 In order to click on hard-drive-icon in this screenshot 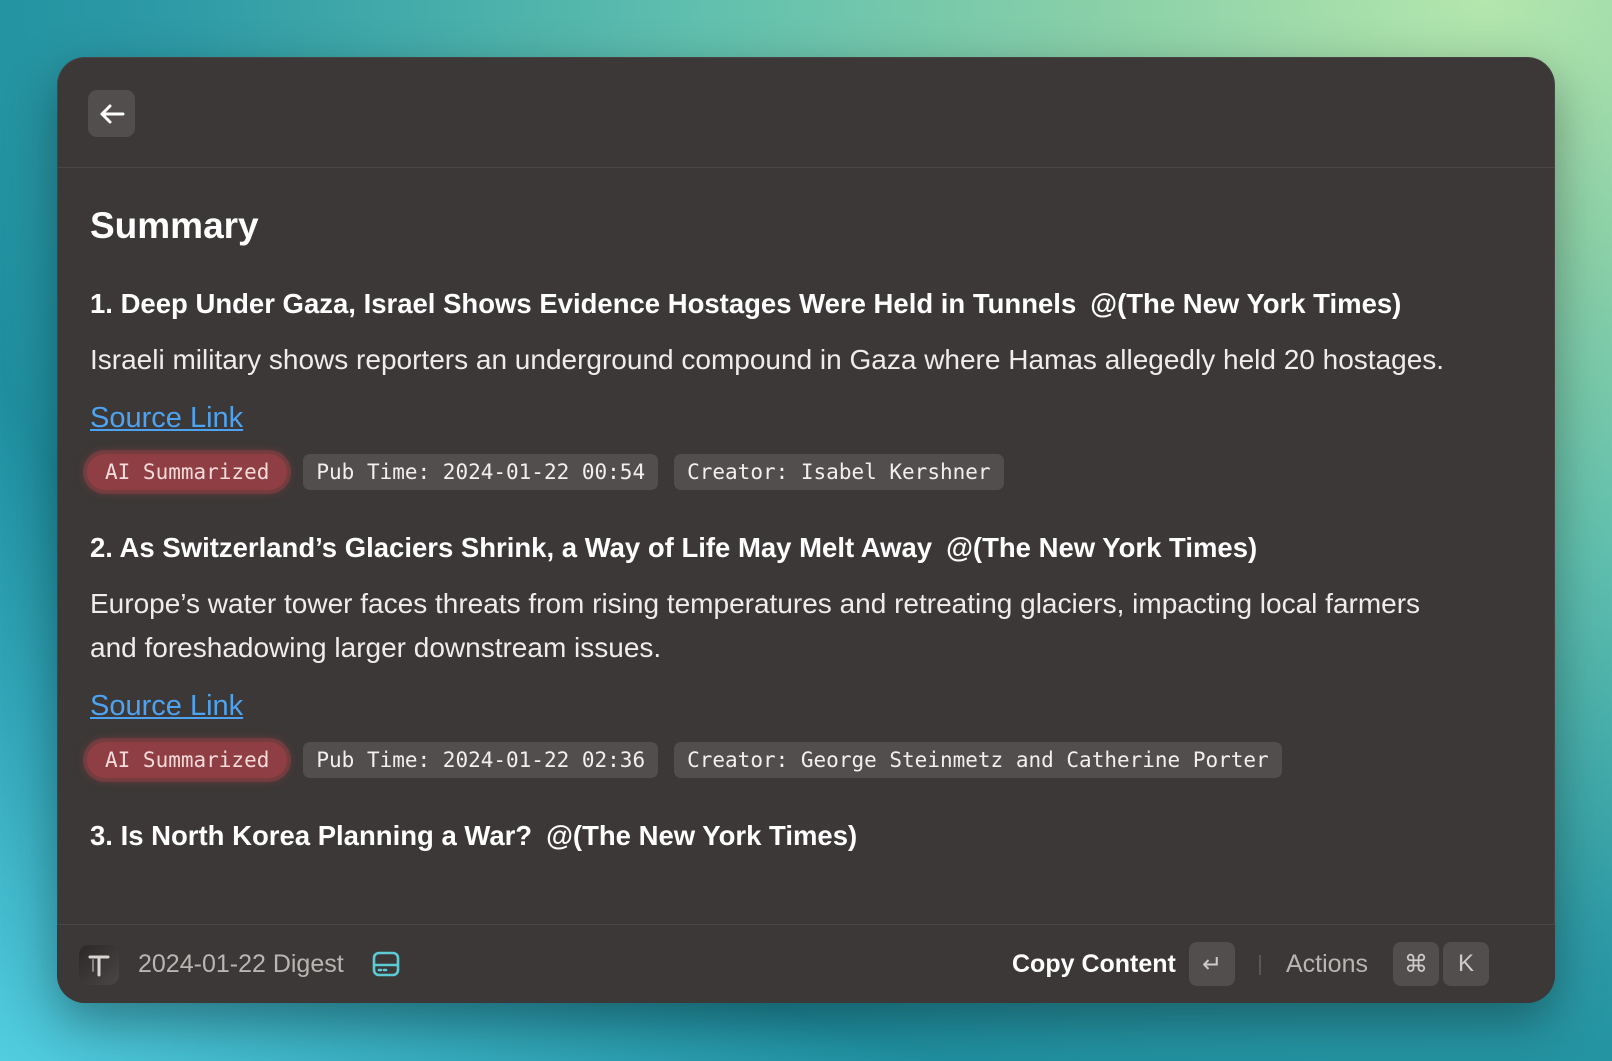, I will do `click(386, 964)`.